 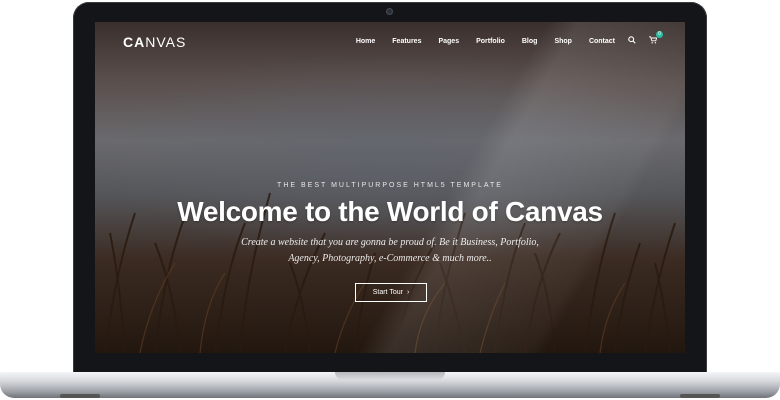 I want to click on start-tour-button: Start Tour ›, so click(x=391, y=292).